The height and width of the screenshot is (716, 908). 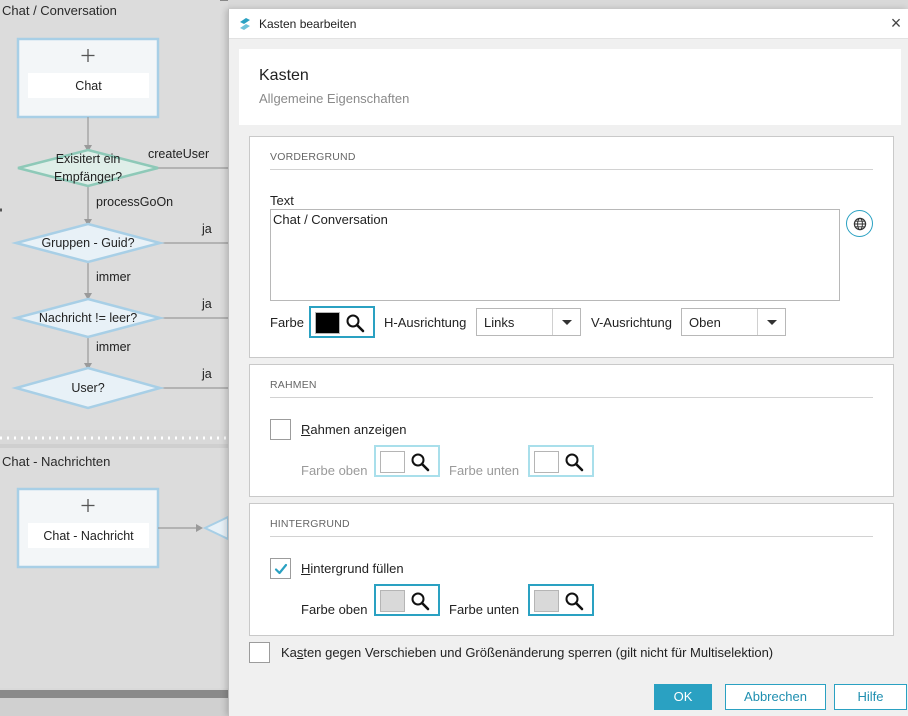 What do you see at coordinates (313, 157) in the screenshot?
I see `section-title-vordergrund: VORDERGRUND` at bounding box center [313, 157].